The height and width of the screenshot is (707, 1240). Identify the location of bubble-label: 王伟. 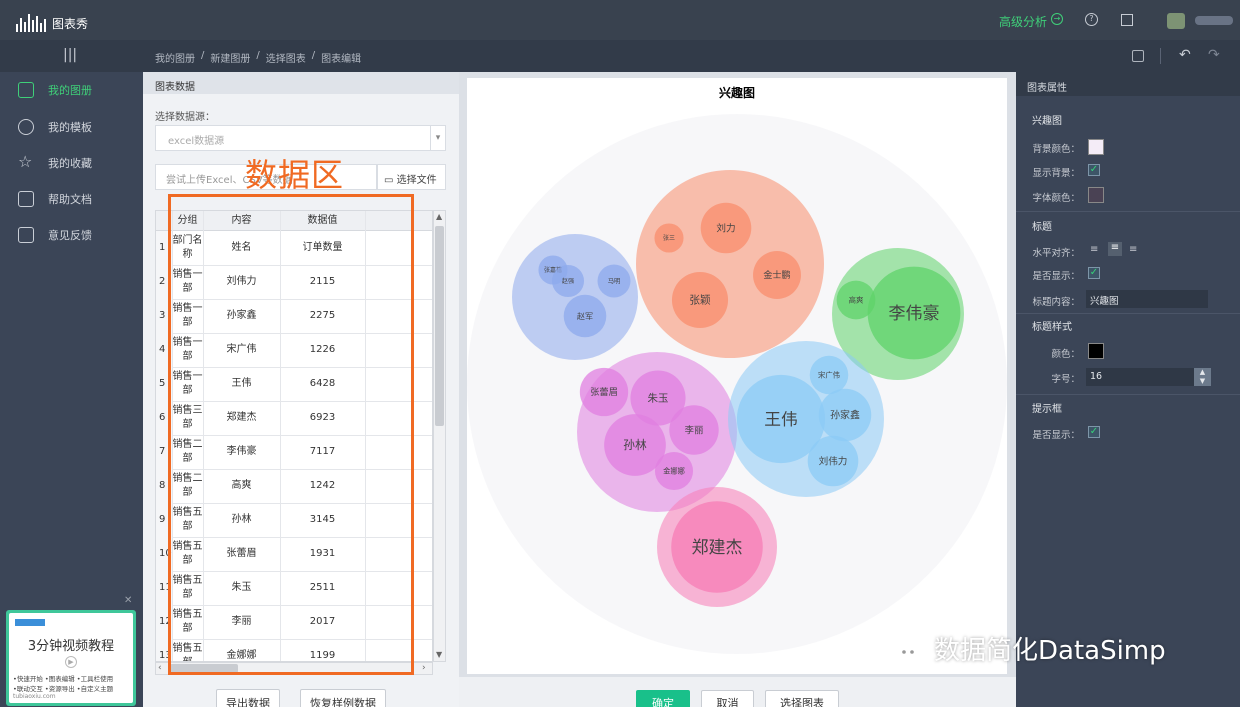
(781, 419).